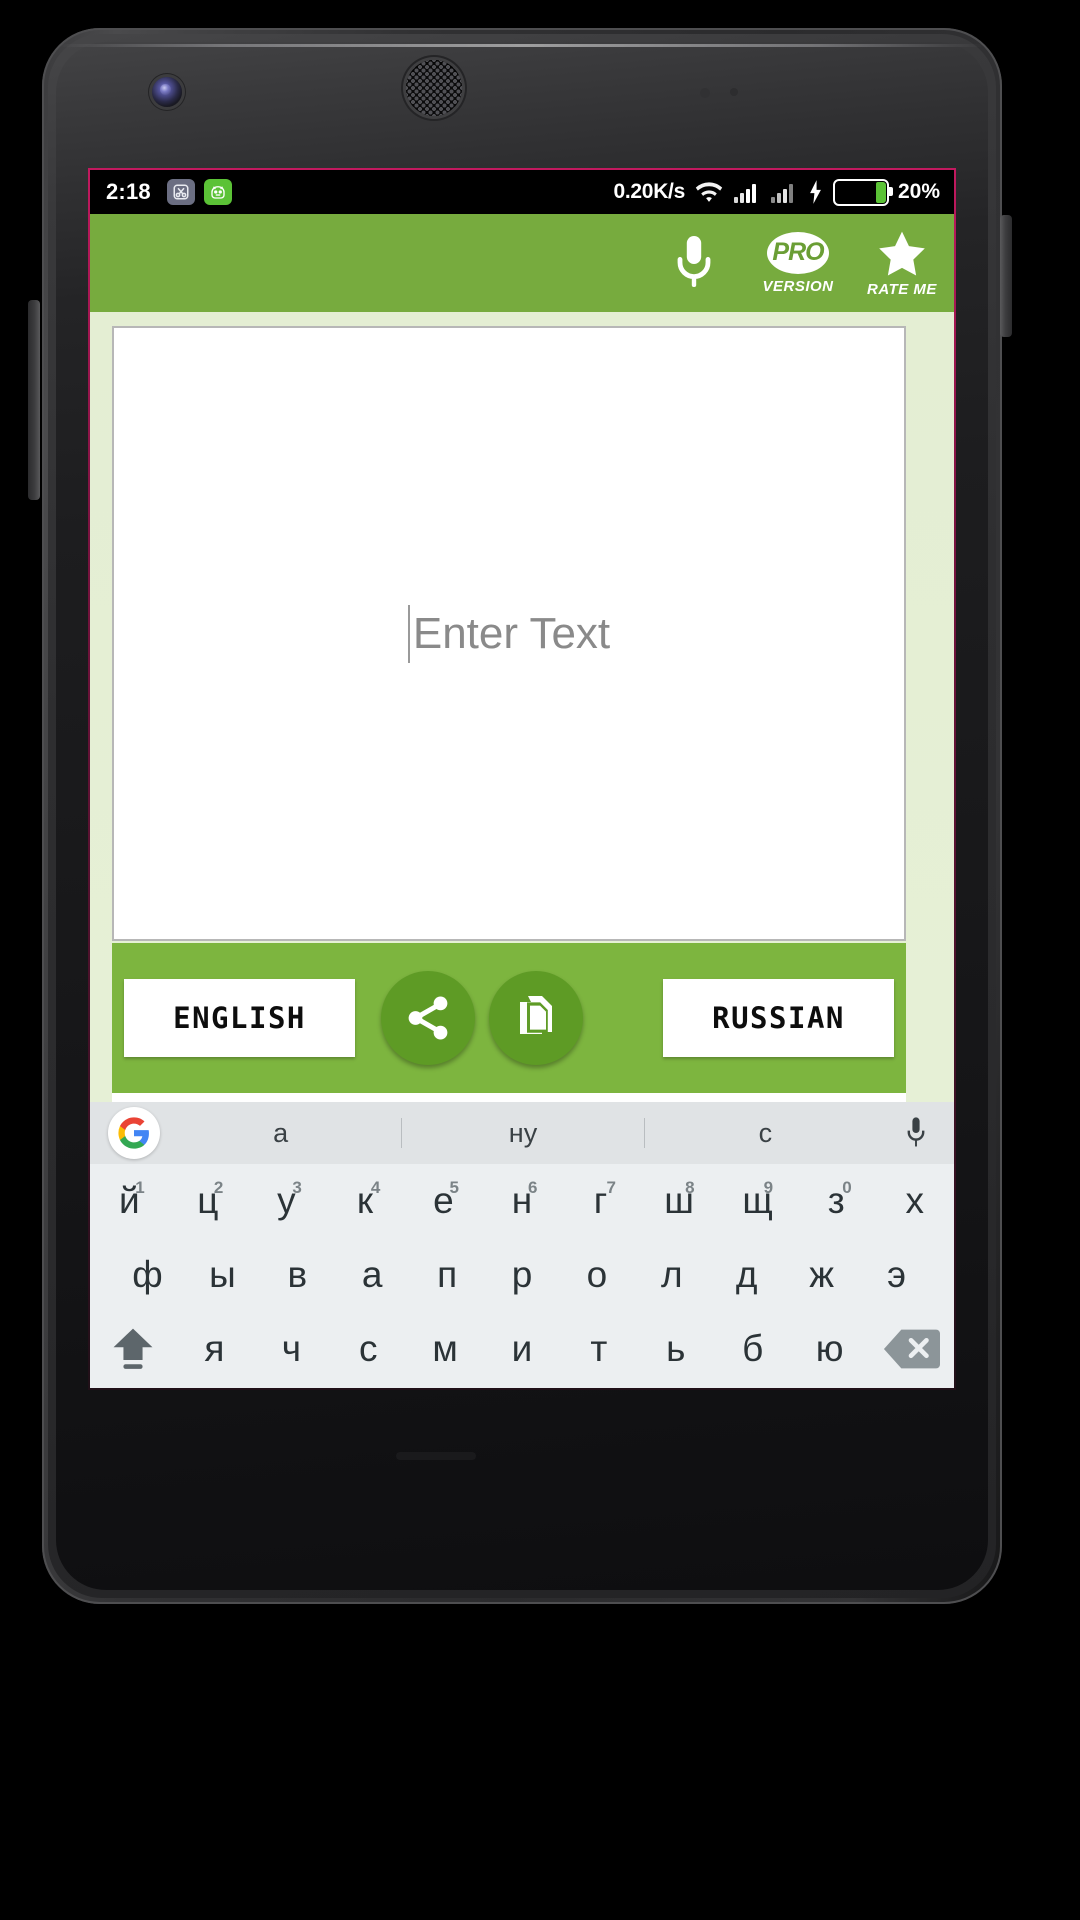  I want to click on battery-fill, so click(880, 192).